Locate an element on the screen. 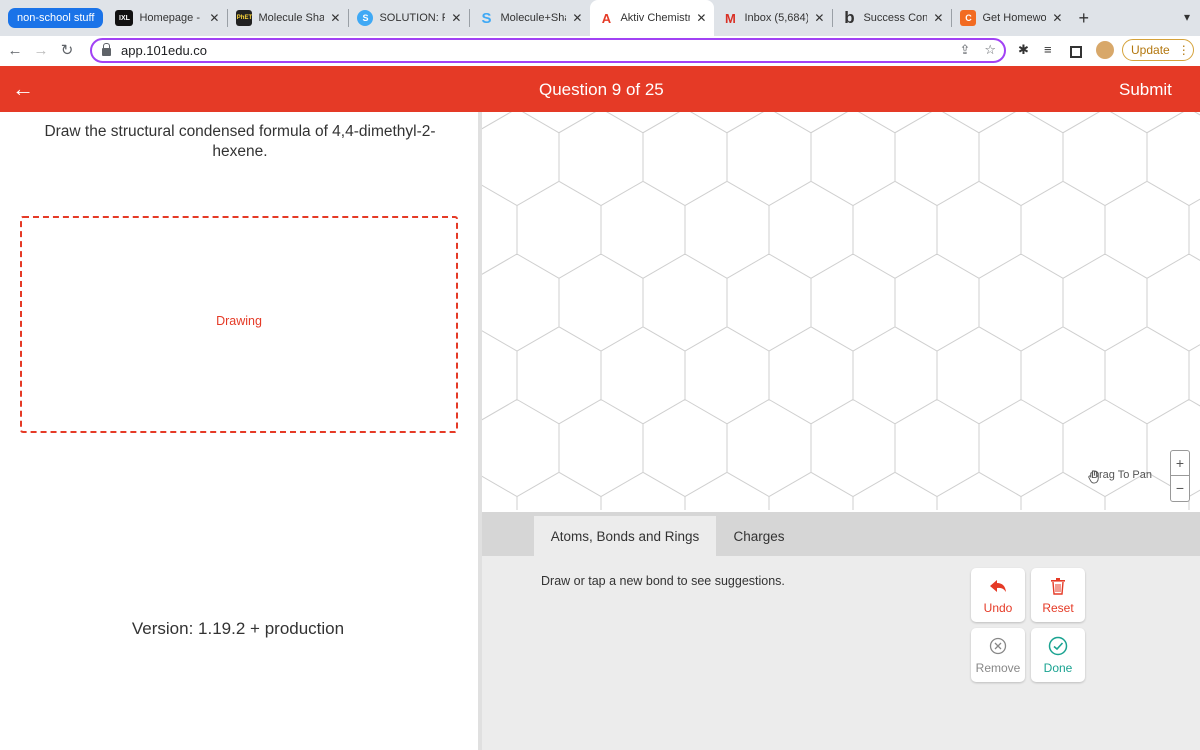  submit-button: Submit is located at coordinates (1145, 90).